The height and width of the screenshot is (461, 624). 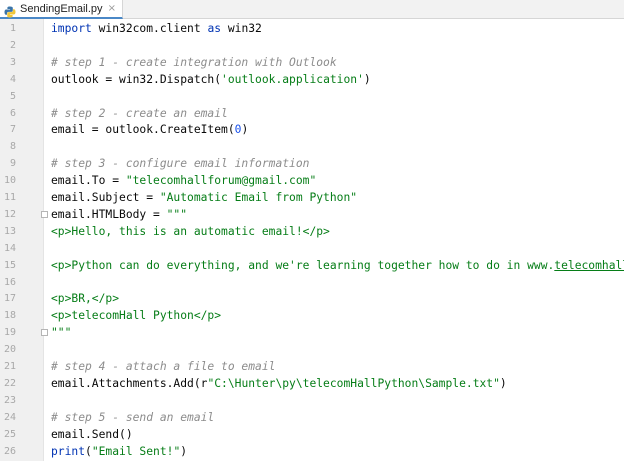 I want to click on line-number: 7, so click(x=12, y=130).